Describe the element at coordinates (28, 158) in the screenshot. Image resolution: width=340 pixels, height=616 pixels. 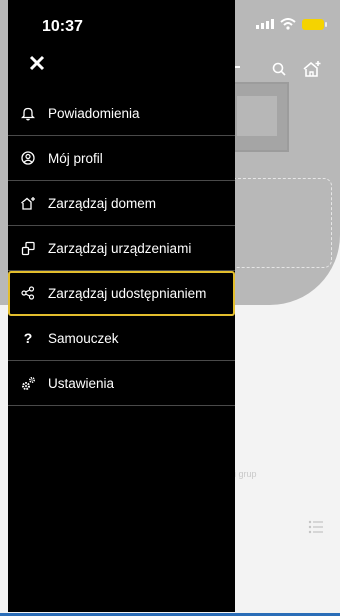
I see `profile-icon` at that location.